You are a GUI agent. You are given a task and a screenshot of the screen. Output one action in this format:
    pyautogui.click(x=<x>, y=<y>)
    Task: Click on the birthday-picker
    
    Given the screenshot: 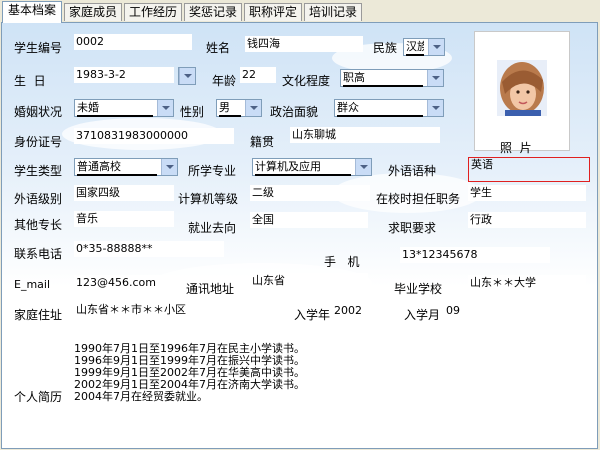 What is the action you would take?
    pyautogui.click(x=187, y=76)
    